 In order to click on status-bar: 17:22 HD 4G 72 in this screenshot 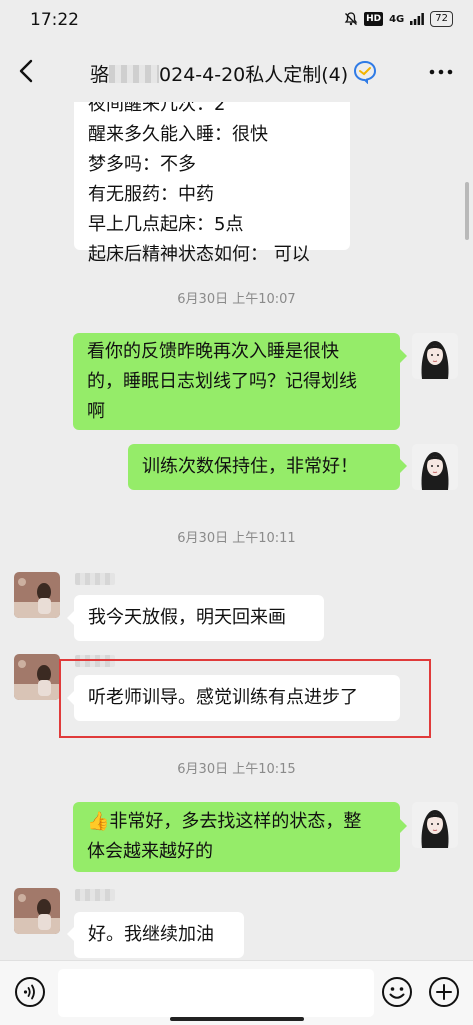, I will do `click(236, 20)`.